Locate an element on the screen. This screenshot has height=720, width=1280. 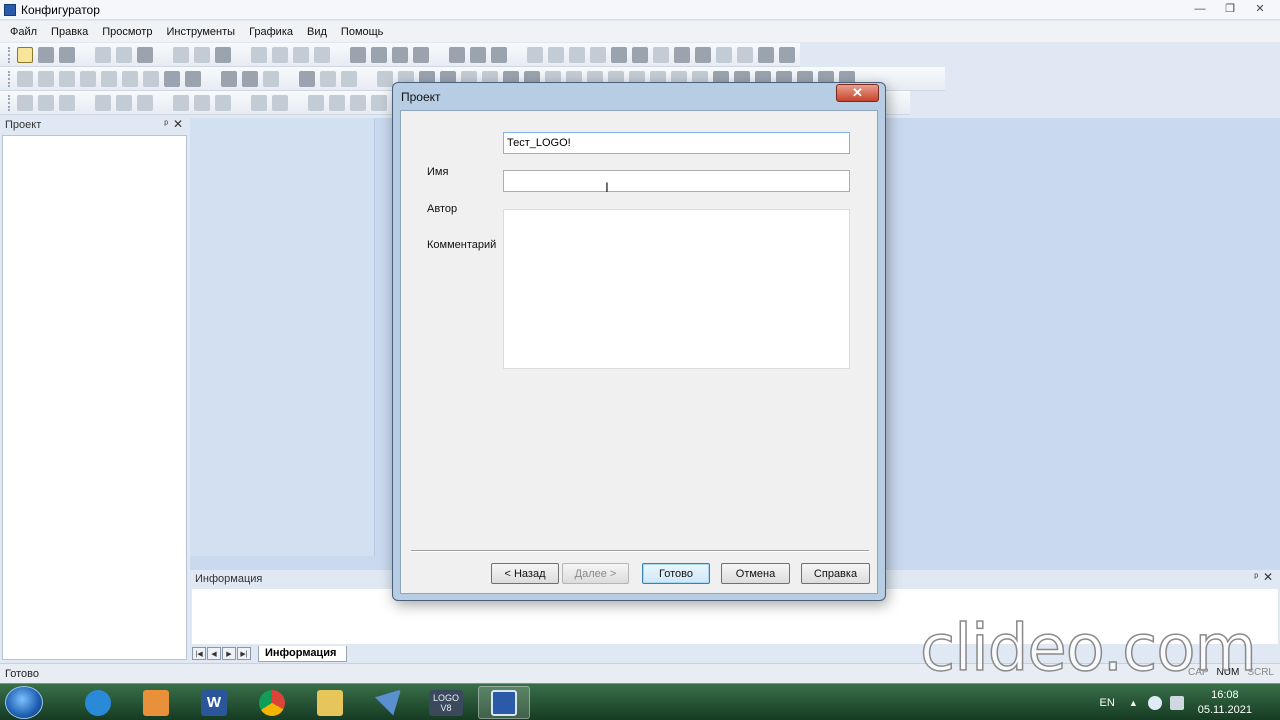
font-smaller-icon is located at coordinates (301, 54).